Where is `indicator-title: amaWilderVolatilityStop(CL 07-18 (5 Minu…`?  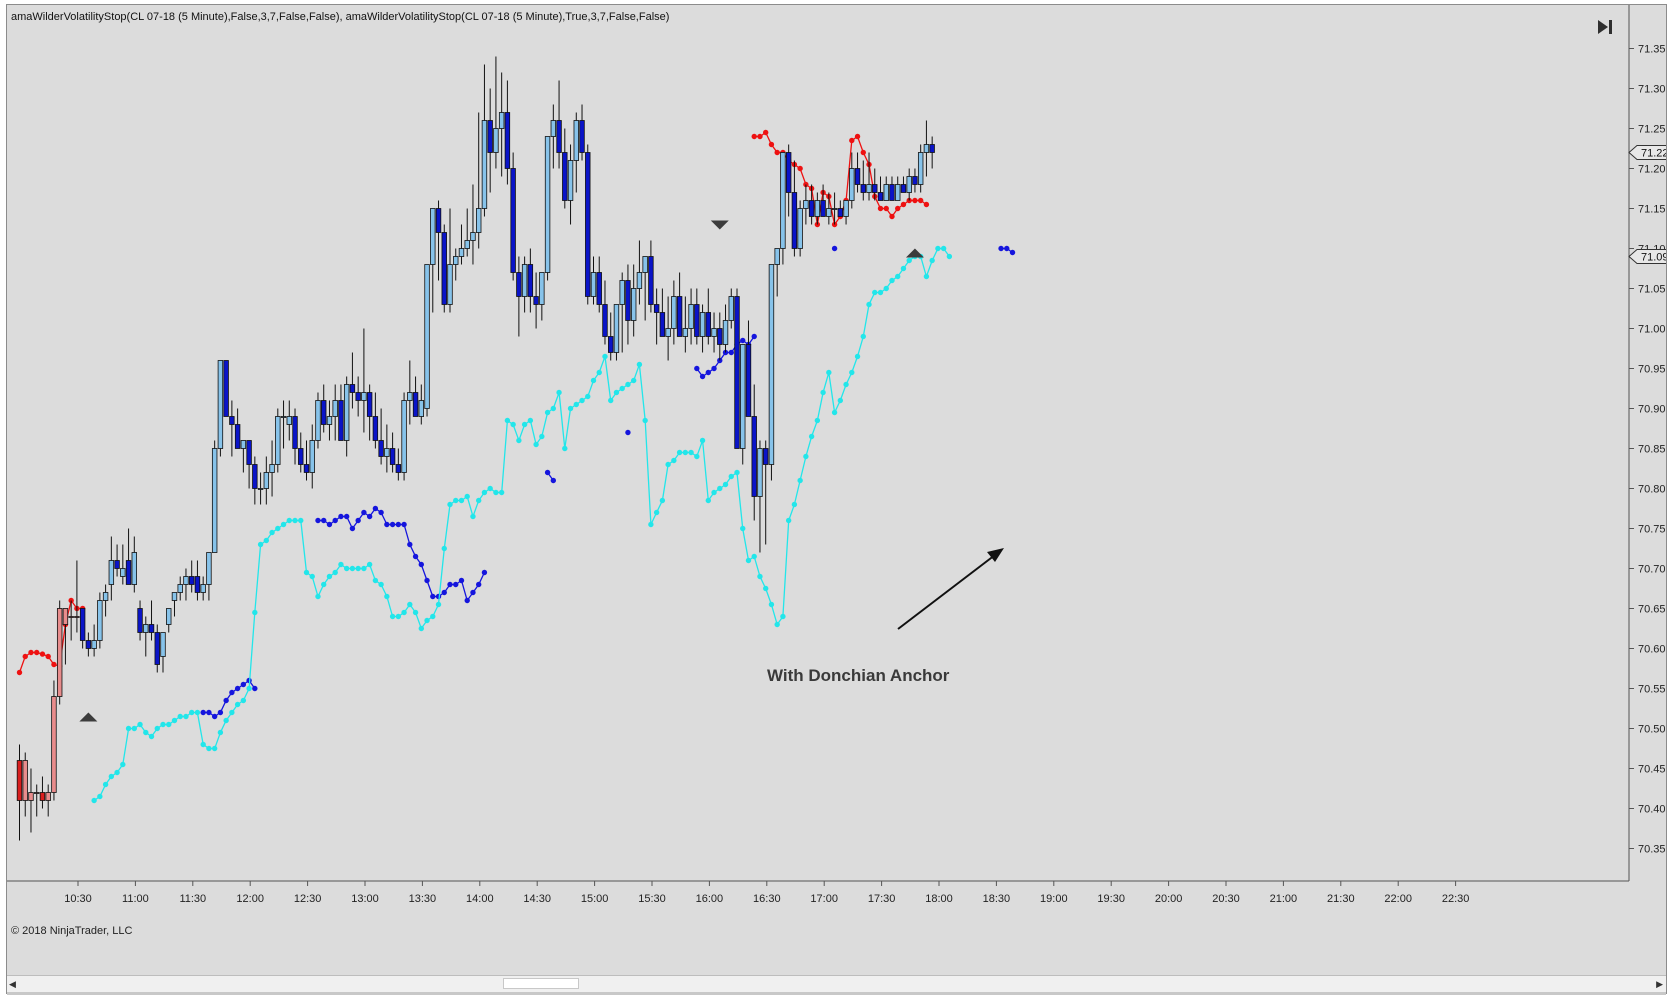 indicator-title: amaWilderVolatilityStop(CL 07-18 (5 Minu… is located at coordinates (340, 17).